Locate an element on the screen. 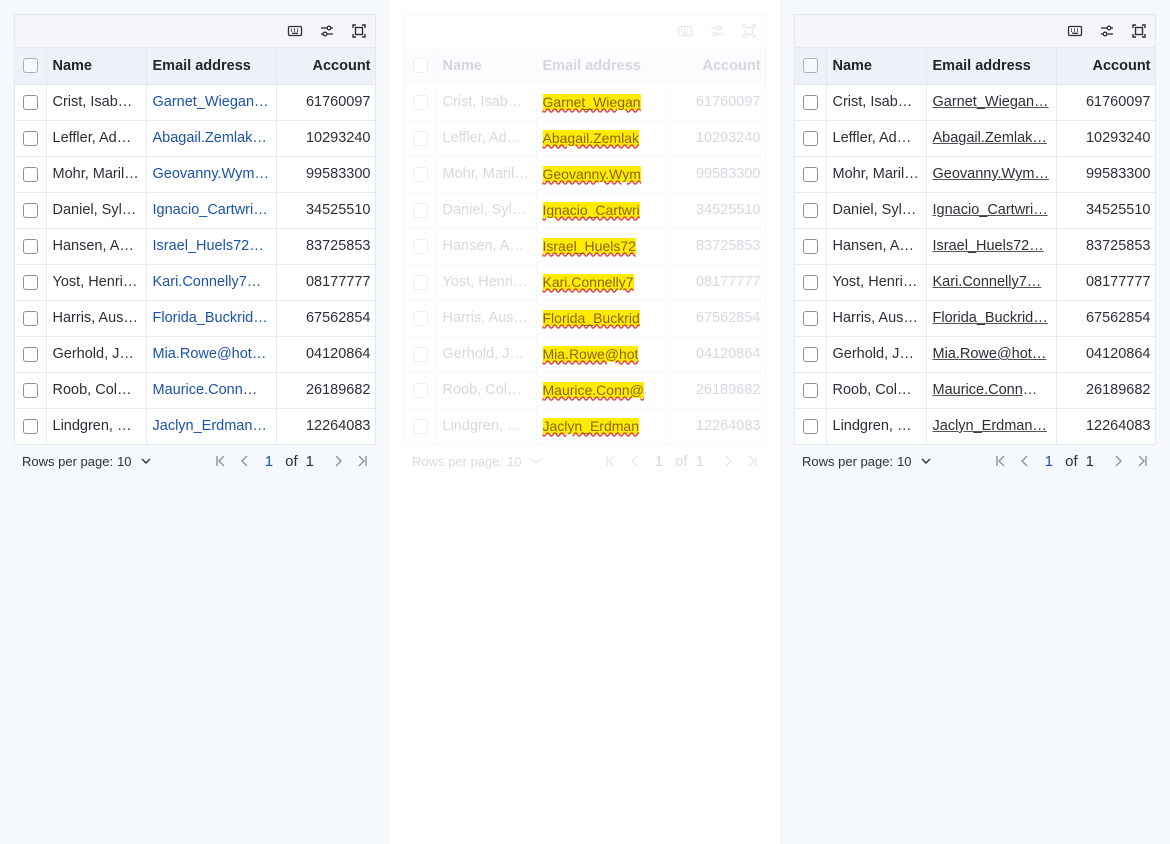  email-link: Mia.Rowe@hot is located at coordinates (590, 353).